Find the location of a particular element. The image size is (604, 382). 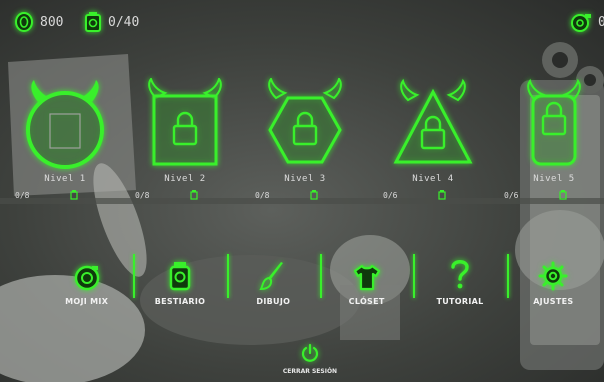

level-1: Nivel 1 0/8 is located at coordinates (65, 139).